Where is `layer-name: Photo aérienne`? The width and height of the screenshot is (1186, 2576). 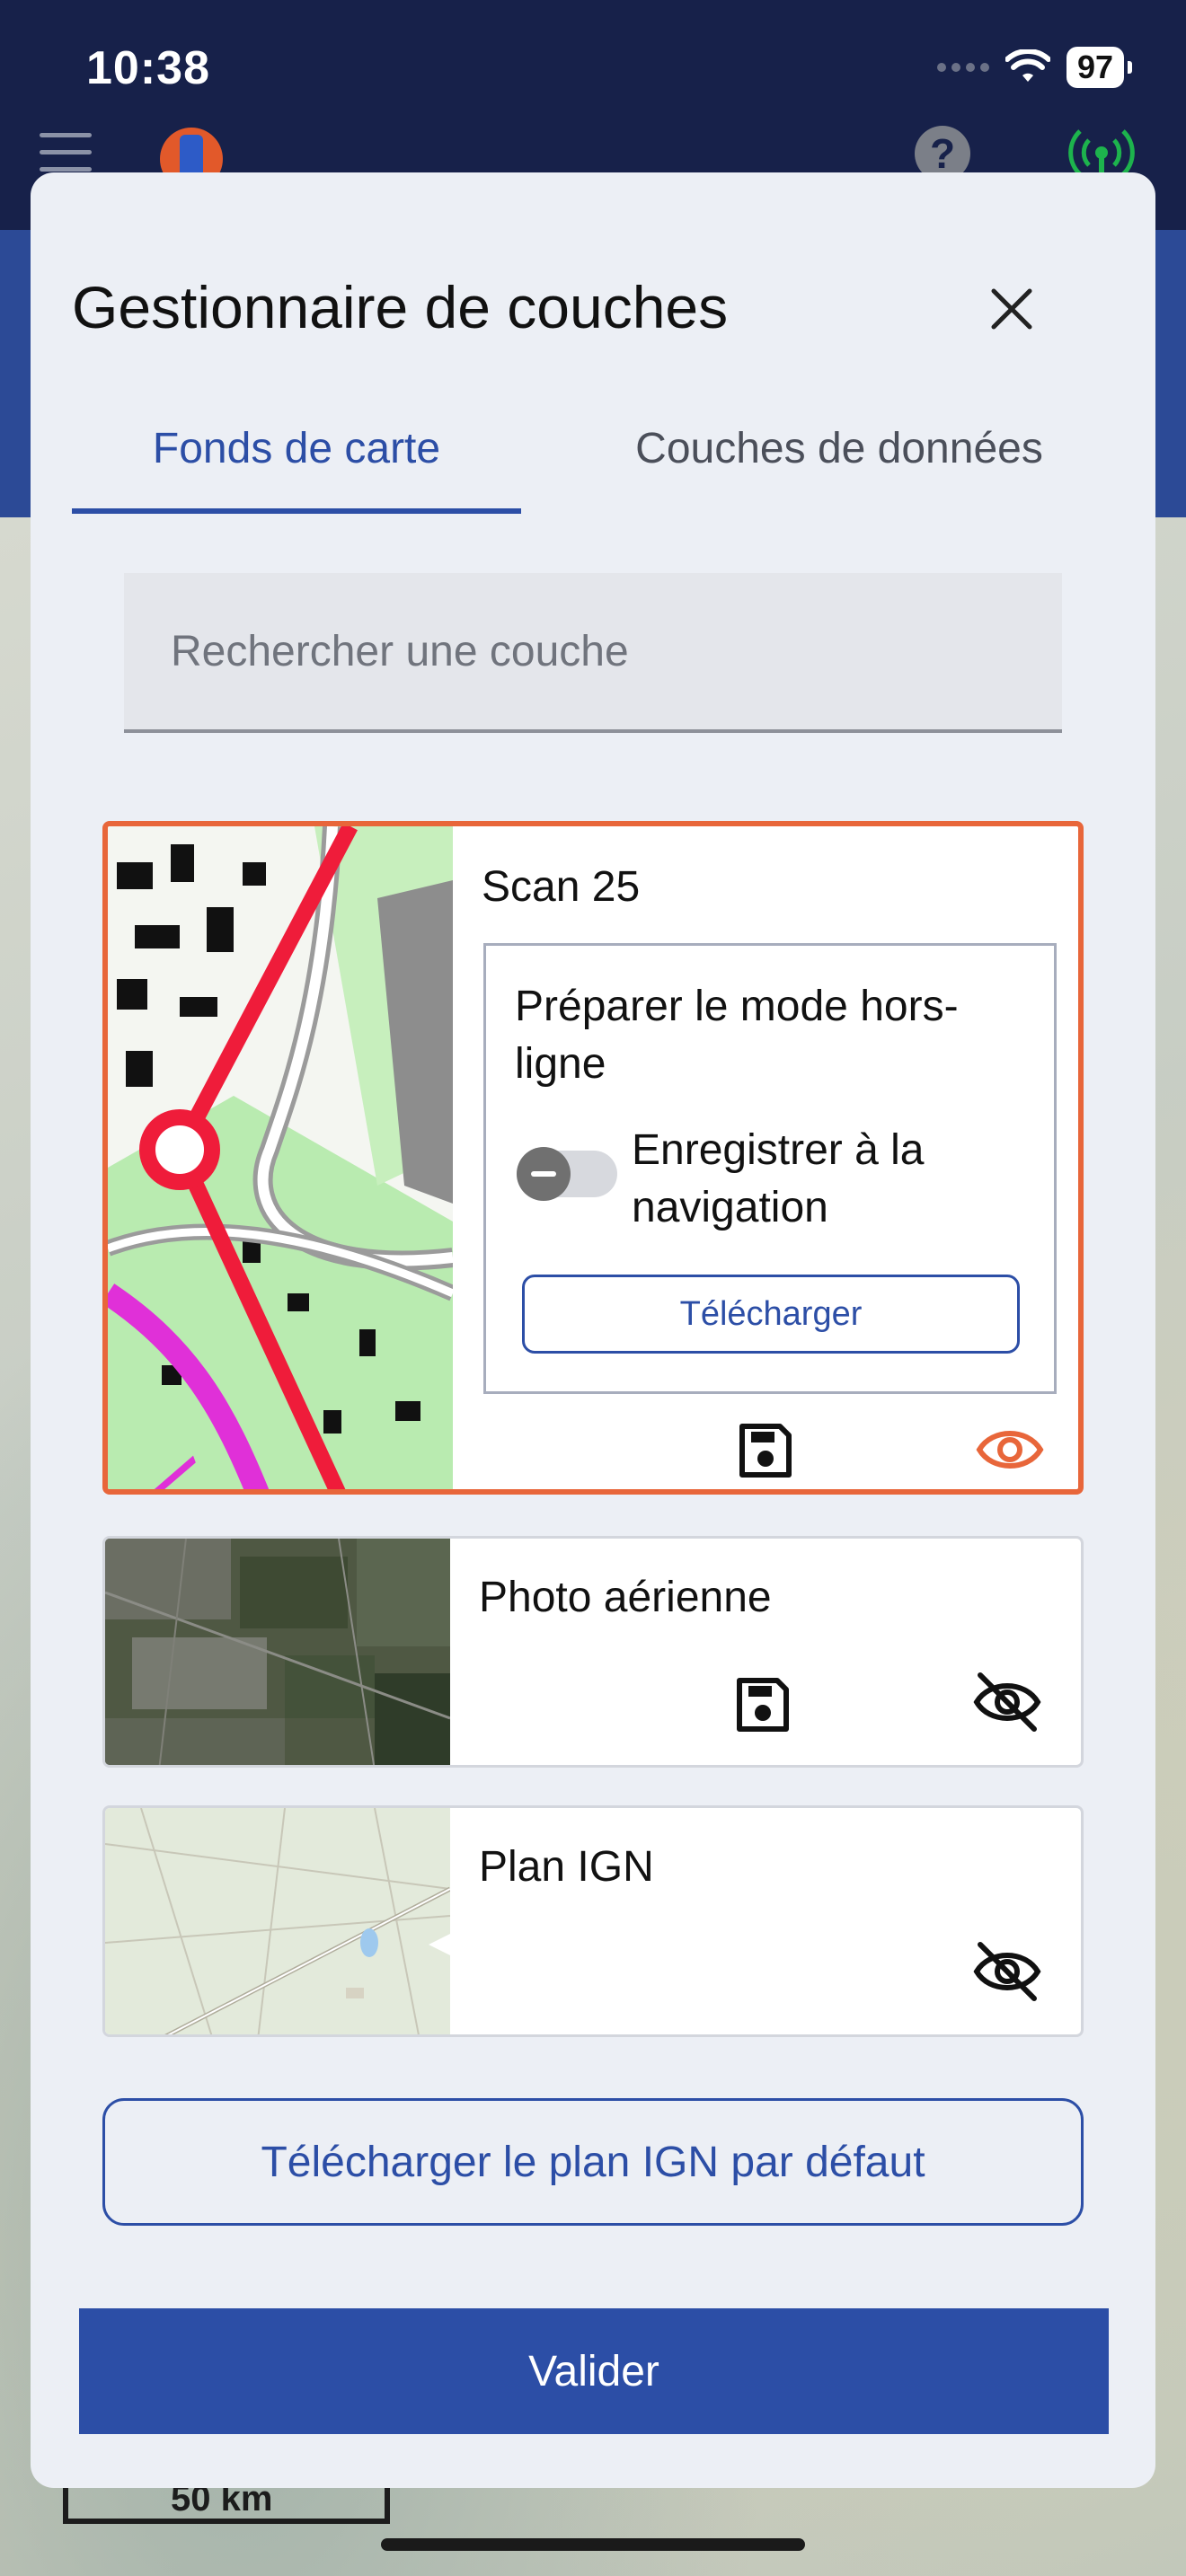 layer-name: Photo aérienne is located at coordinates (625, 1597).